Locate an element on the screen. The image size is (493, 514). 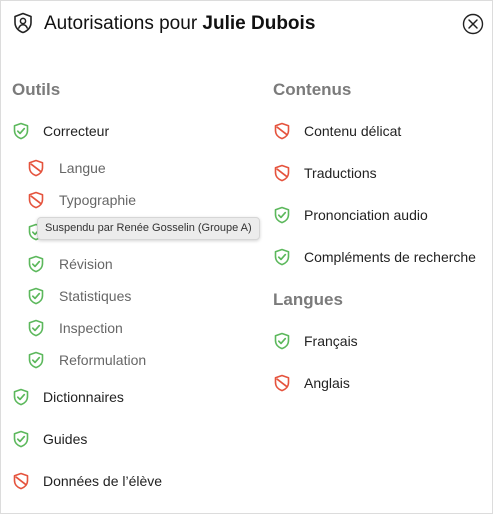
permission-inspection: Inspection is located at coordinates (75, 328).